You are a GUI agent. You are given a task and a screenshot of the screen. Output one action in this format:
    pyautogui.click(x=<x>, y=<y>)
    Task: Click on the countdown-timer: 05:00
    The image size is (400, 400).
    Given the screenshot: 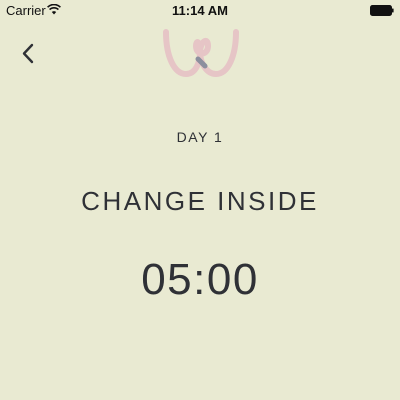 What is the action you would take?
    pyautogui.click(x=200, y=279)
    